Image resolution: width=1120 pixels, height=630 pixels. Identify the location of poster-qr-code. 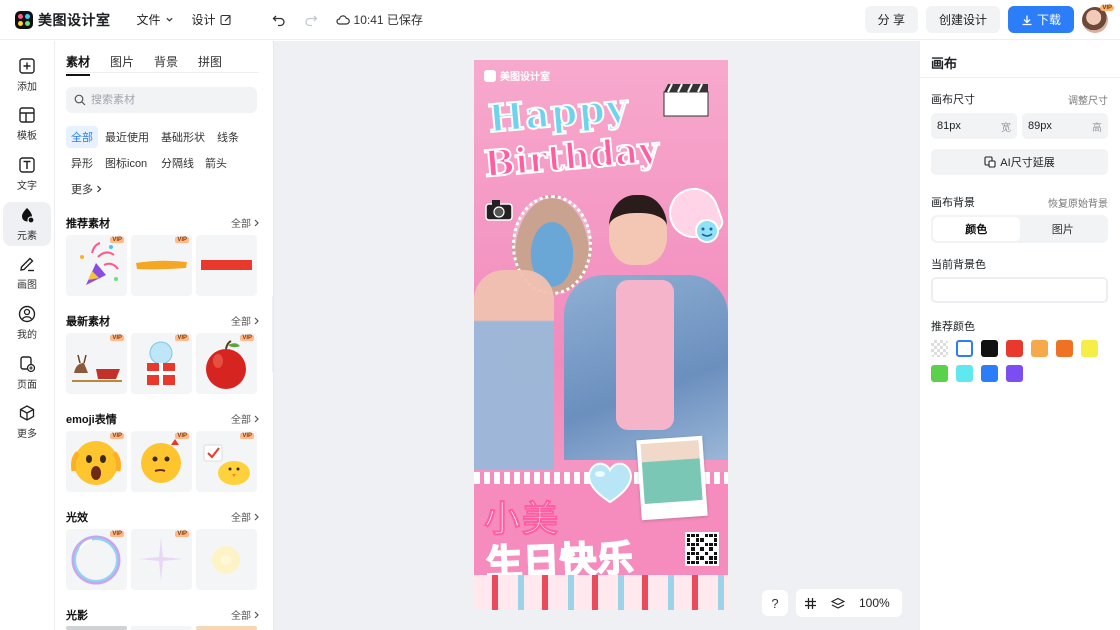
(702, 549).